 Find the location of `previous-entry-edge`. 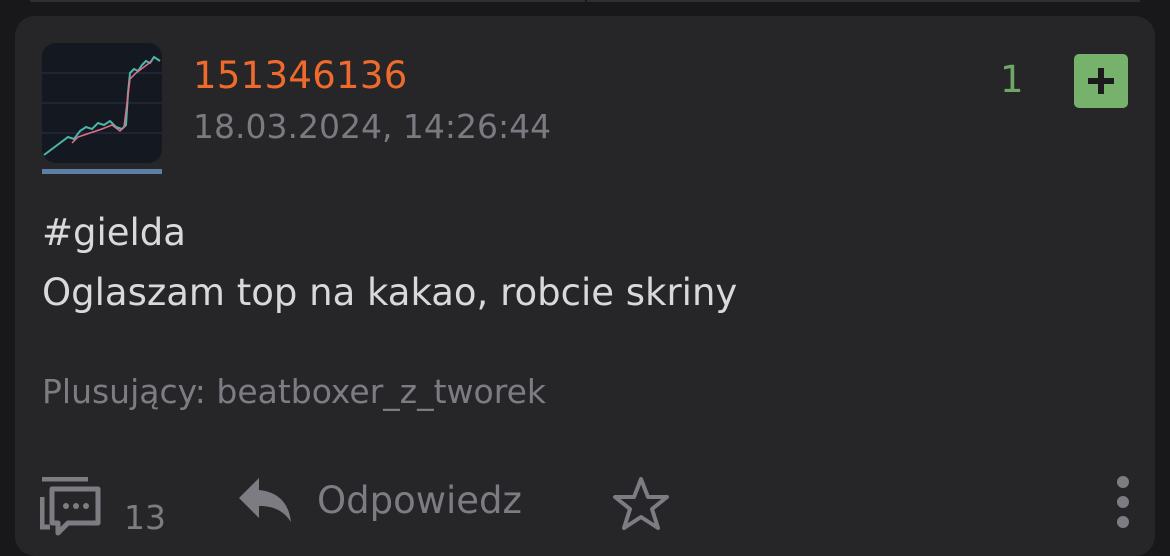

previous-entry-edge is located at coordinates (585, 1).